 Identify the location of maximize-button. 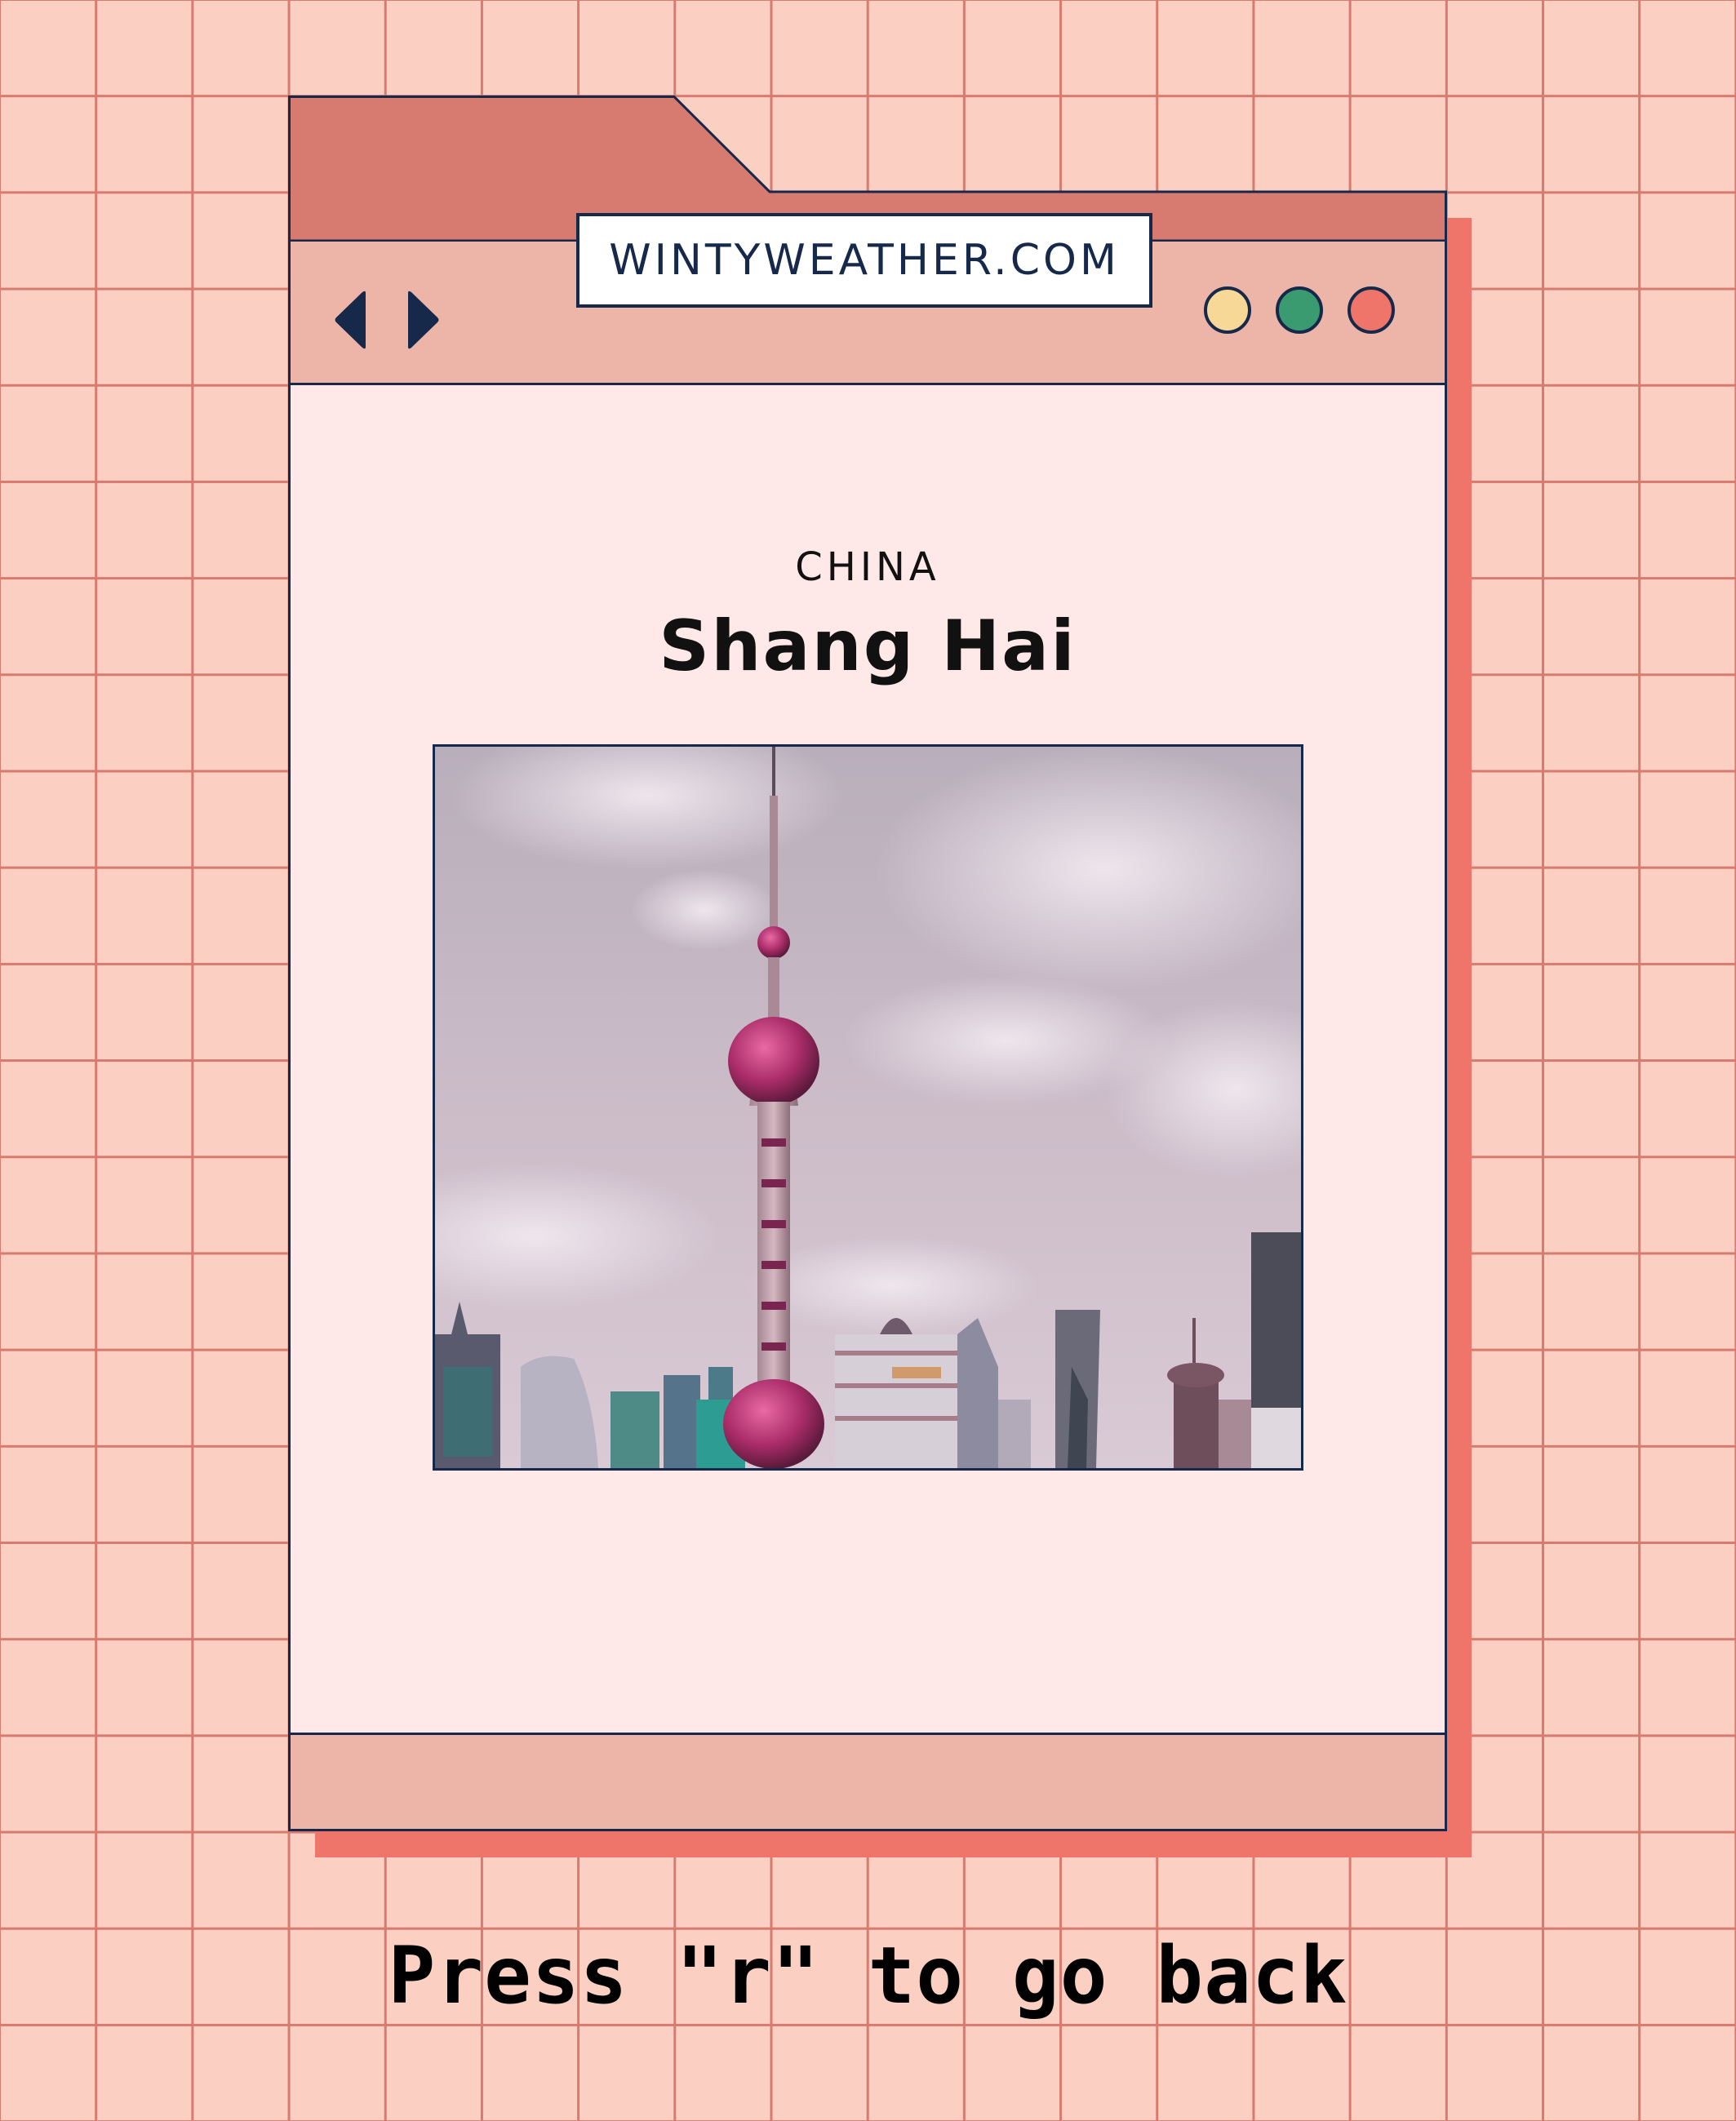
(1299, 310).